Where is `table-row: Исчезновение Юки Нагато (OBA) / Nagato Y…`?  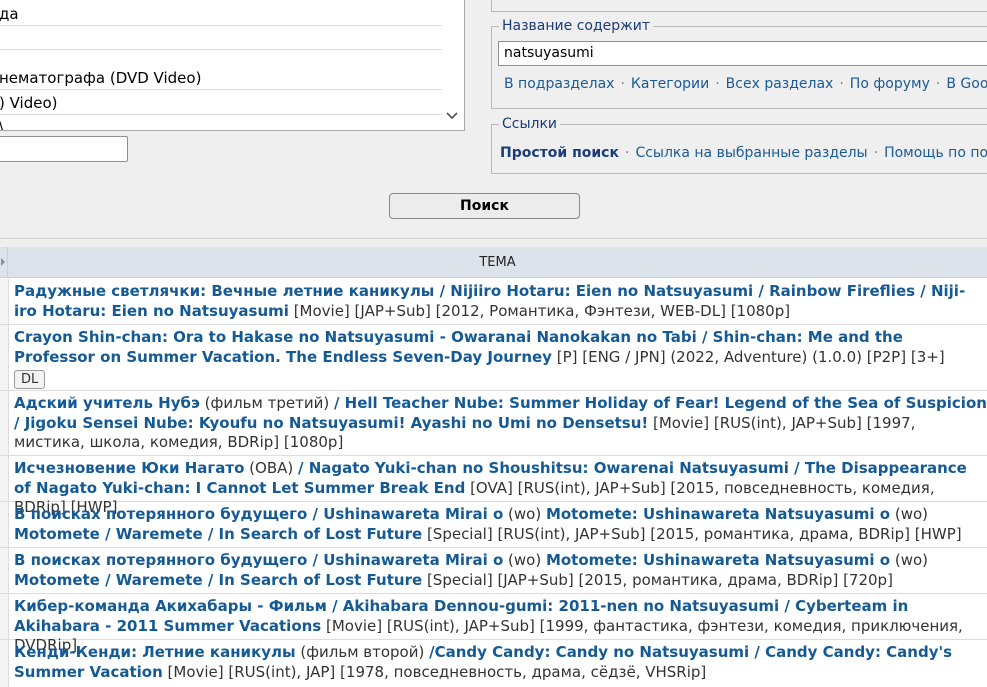
table-row: Исчезновение Юки Нагато (OBA) / Nagato Y… is located at coordinates (493, 486).